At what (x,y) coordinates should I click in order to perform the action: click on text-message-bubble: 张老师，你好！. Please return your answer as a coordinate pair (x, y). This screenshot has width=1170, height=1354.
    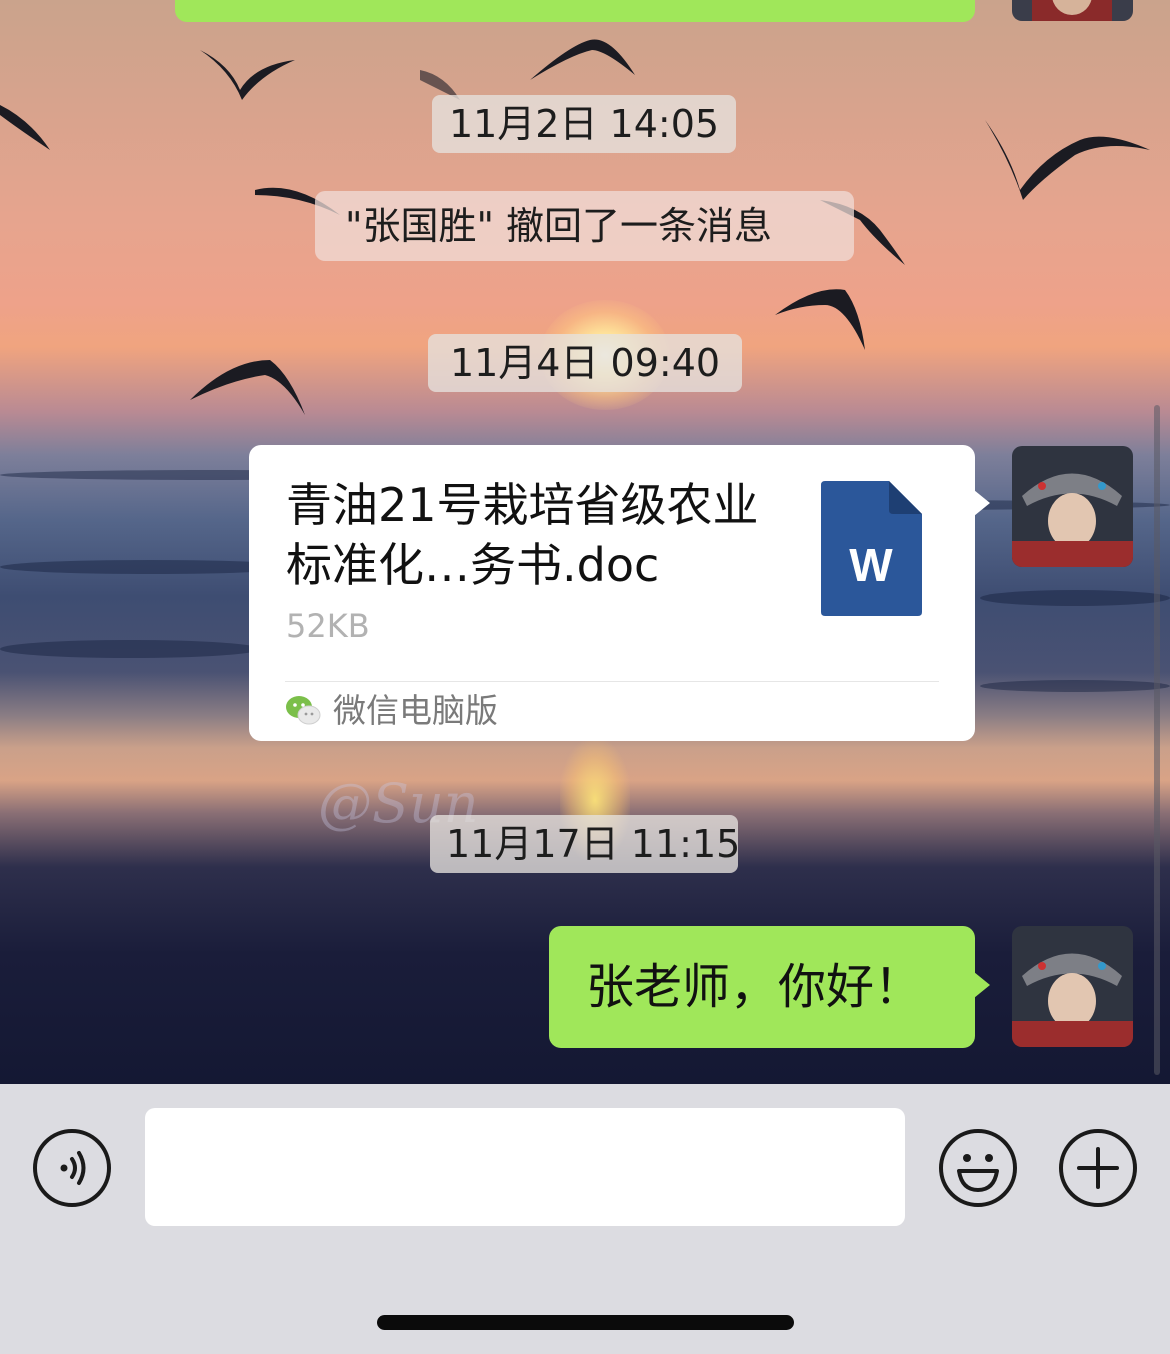
    Looking at the image, I should click on (769, 987).